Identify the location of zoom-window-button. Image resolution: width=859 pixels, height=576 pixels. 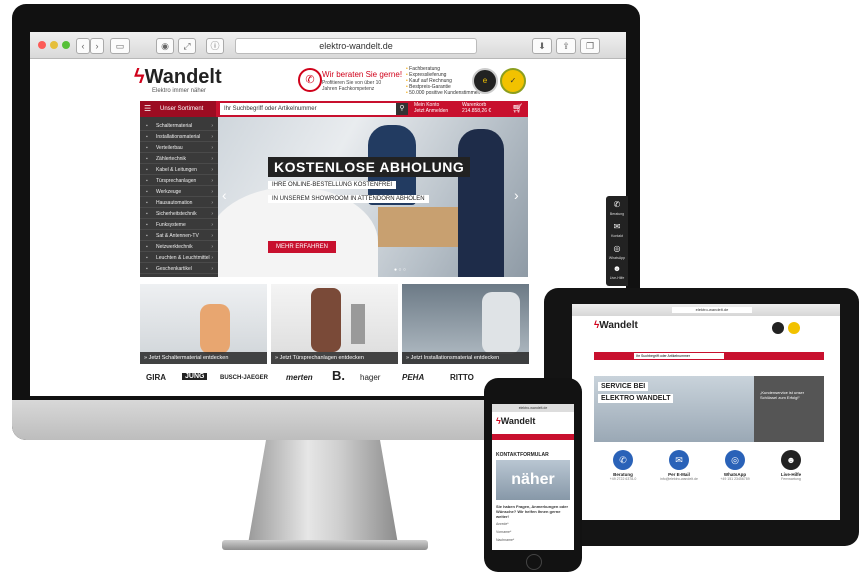
(66, 45).